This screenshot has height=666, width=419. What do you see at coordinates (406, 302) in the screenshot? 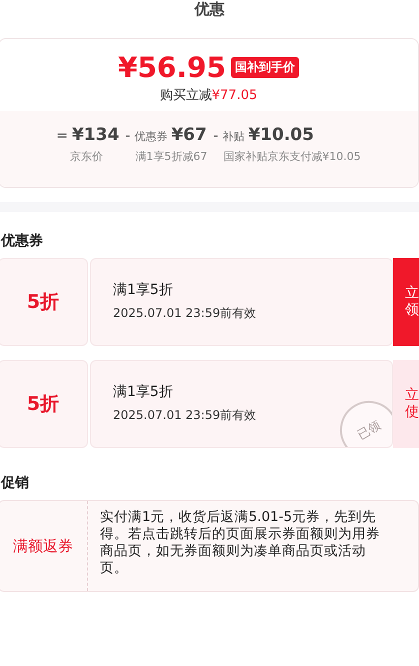
I see `coupon-button: 立 领` at bounding box center [406, 302].